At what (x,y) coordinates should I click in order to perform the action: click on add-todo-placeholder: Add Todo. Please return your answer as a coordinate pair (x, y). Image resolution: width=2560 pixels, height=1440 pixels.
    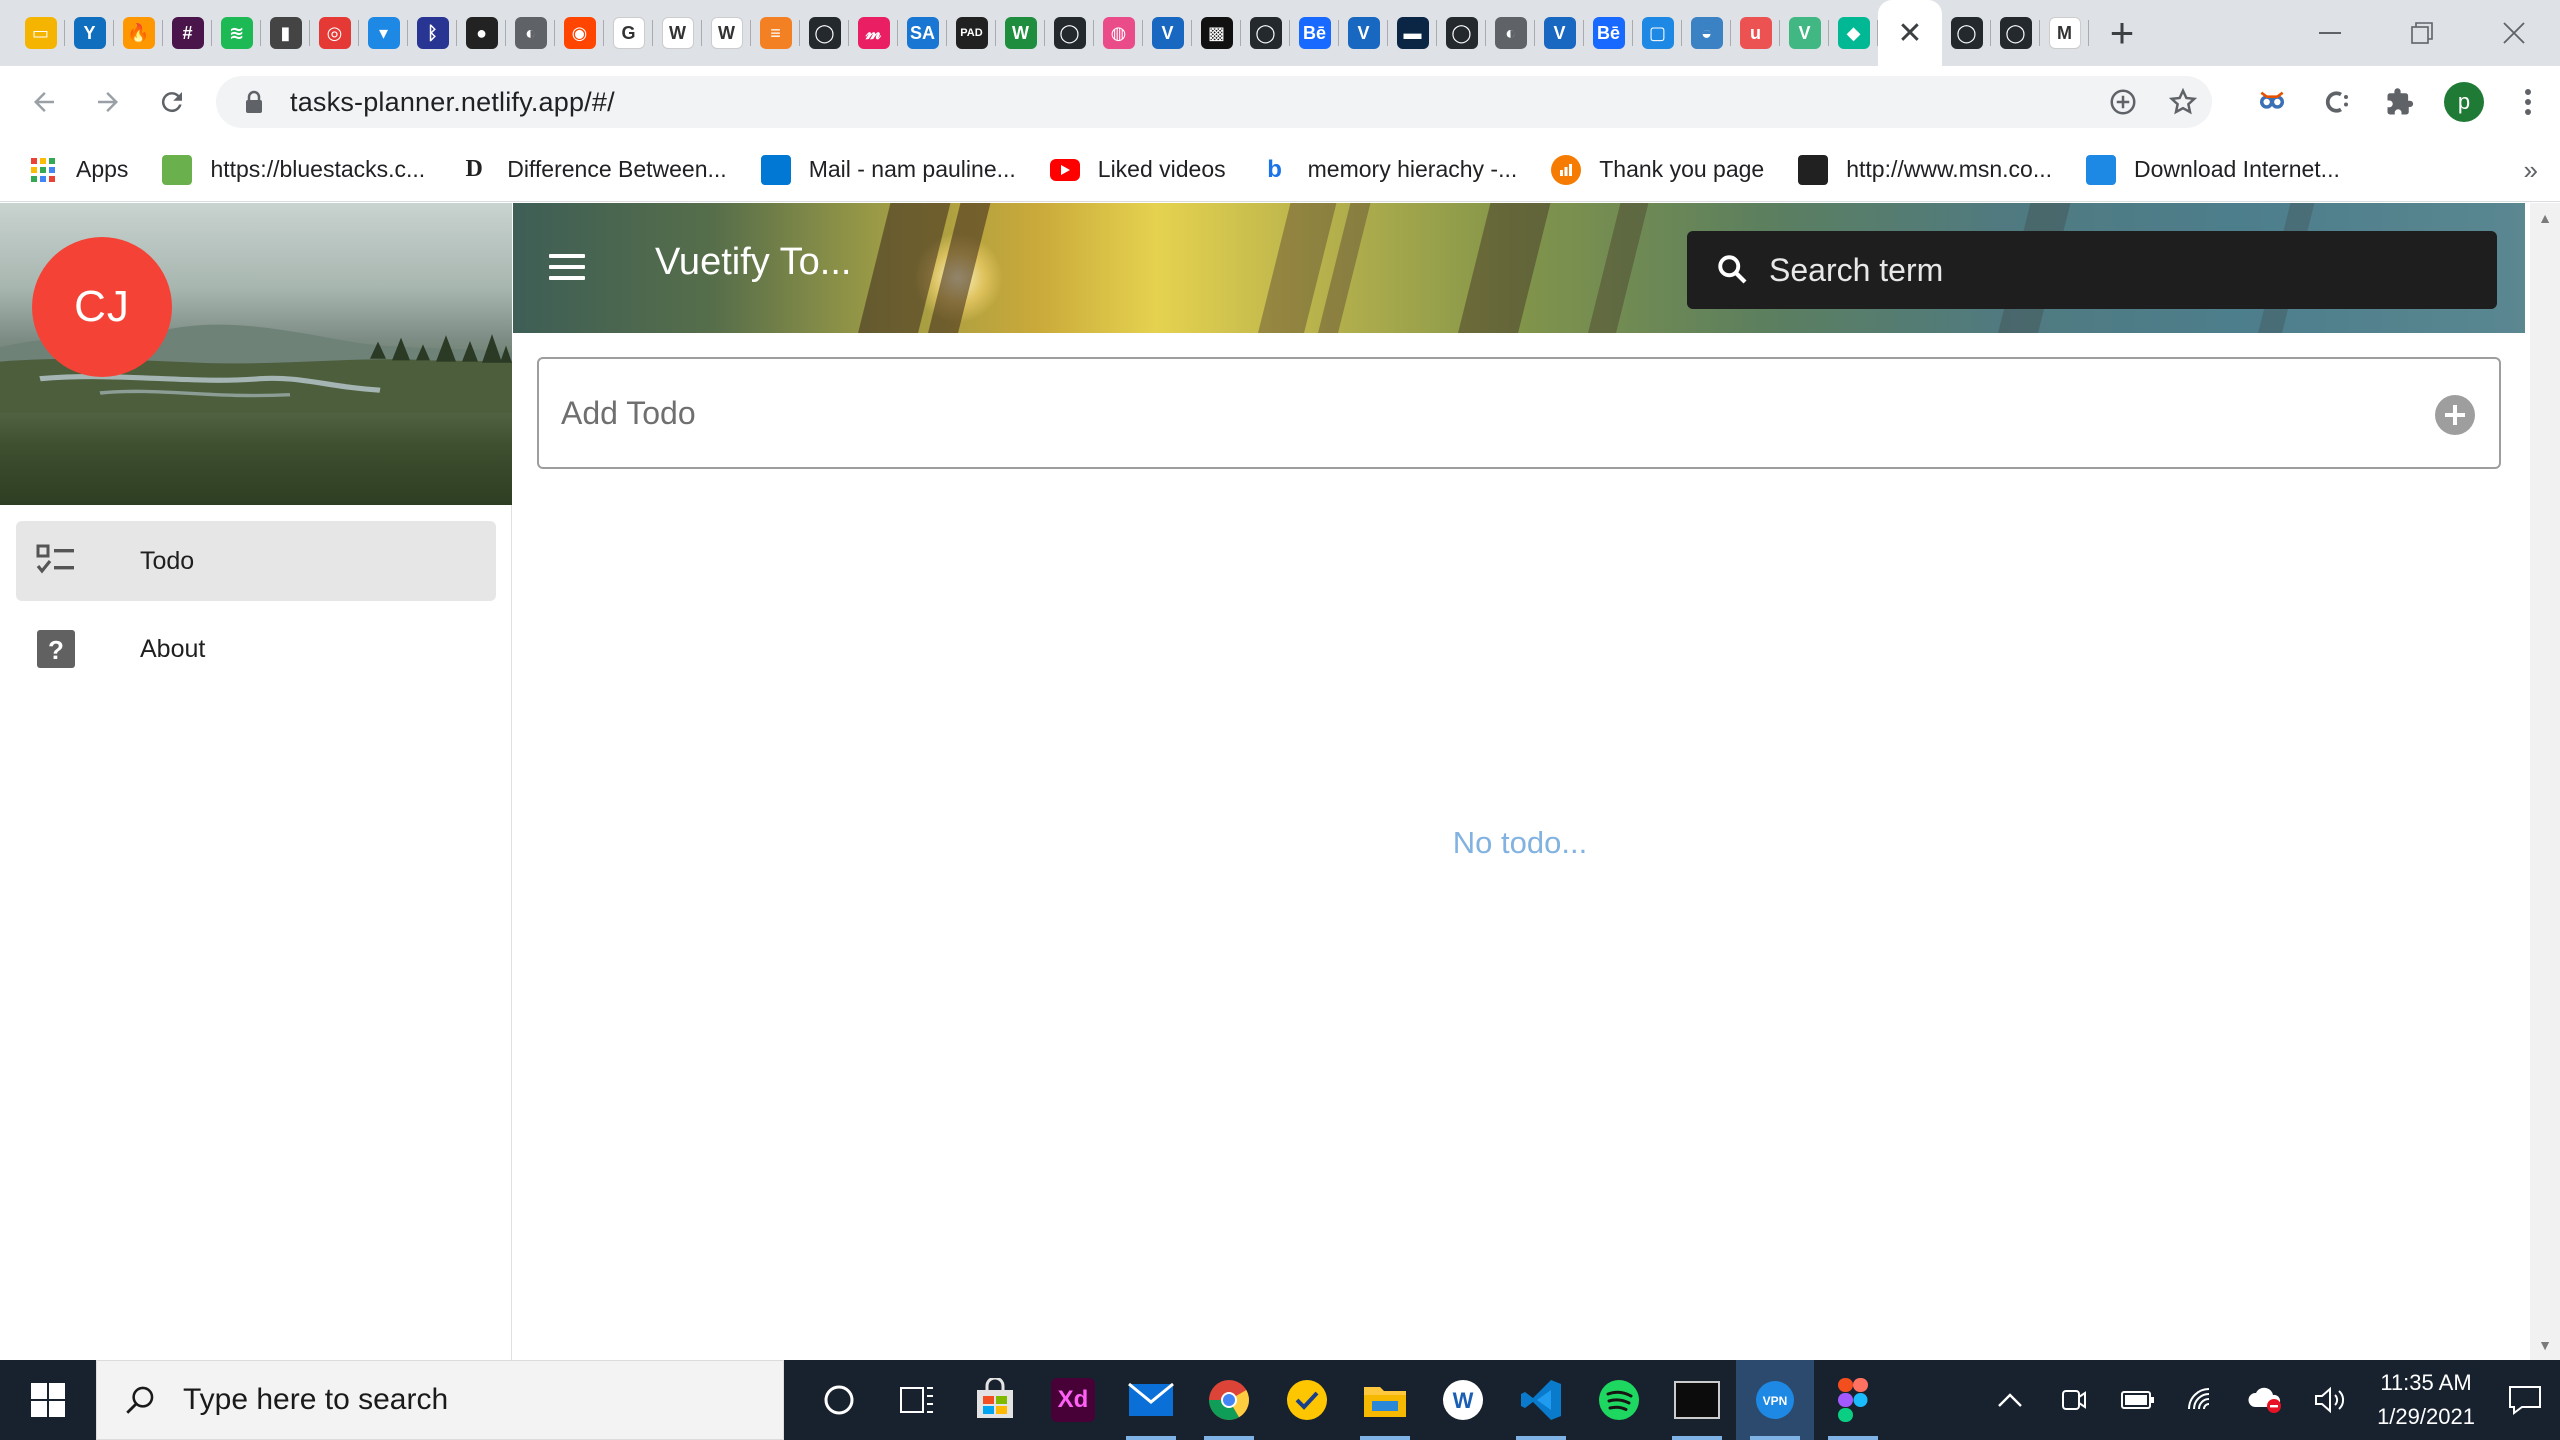
    Looking at the image, I should click on (628, 413).